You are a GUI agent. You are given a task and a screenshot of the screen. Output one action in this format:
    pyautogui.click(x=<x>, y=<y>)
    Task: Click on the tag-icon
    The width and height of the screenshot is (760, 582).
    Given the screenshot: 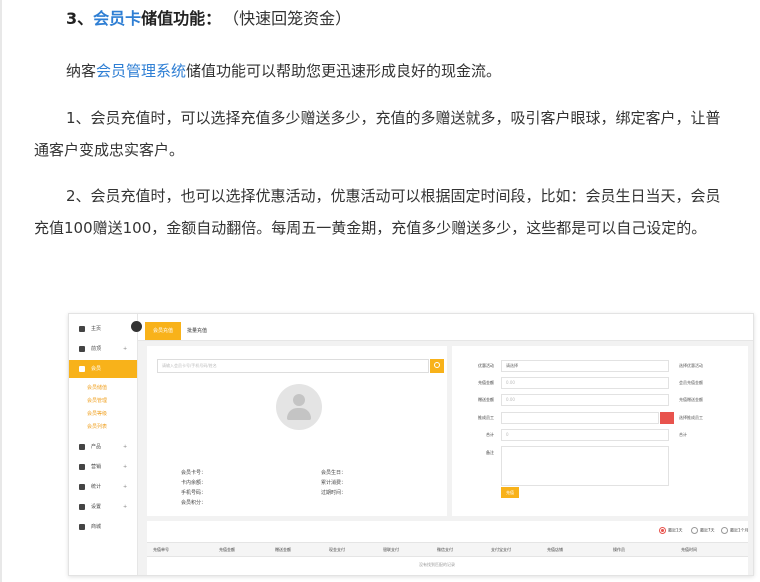 What is the action you would take?
    pyautogui.click(x=82, y=467)
    